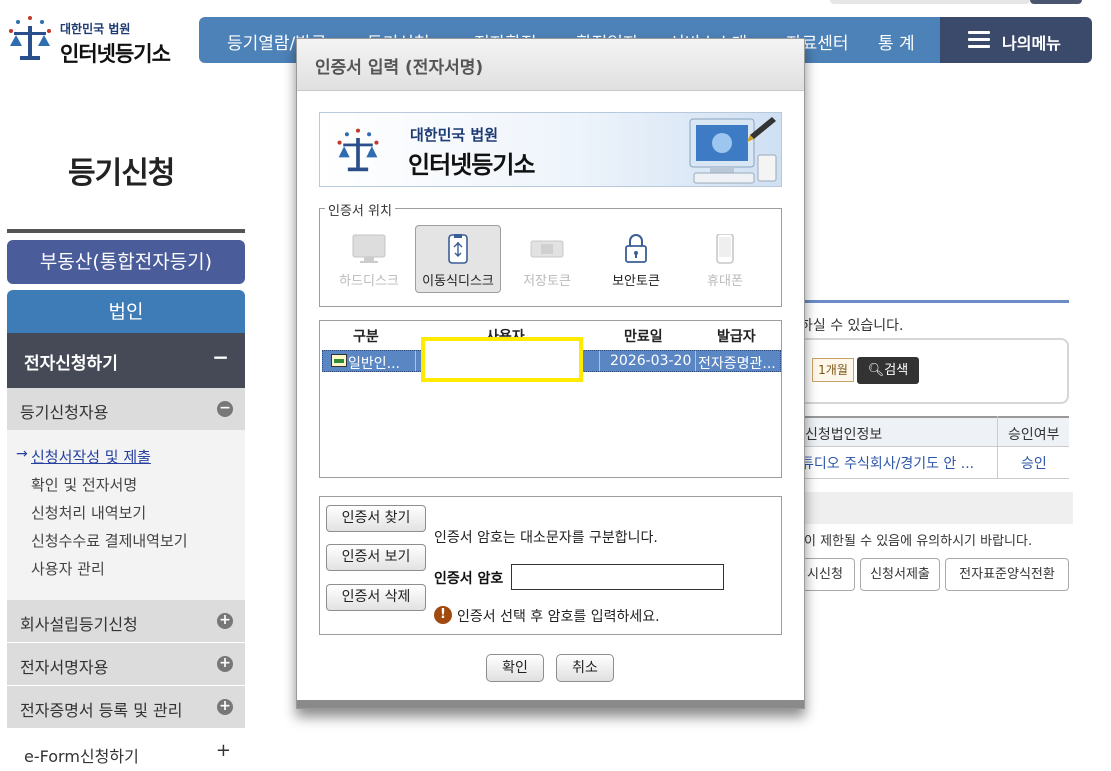  I want to click on approval-cell: 승인, so click(1034, 464).